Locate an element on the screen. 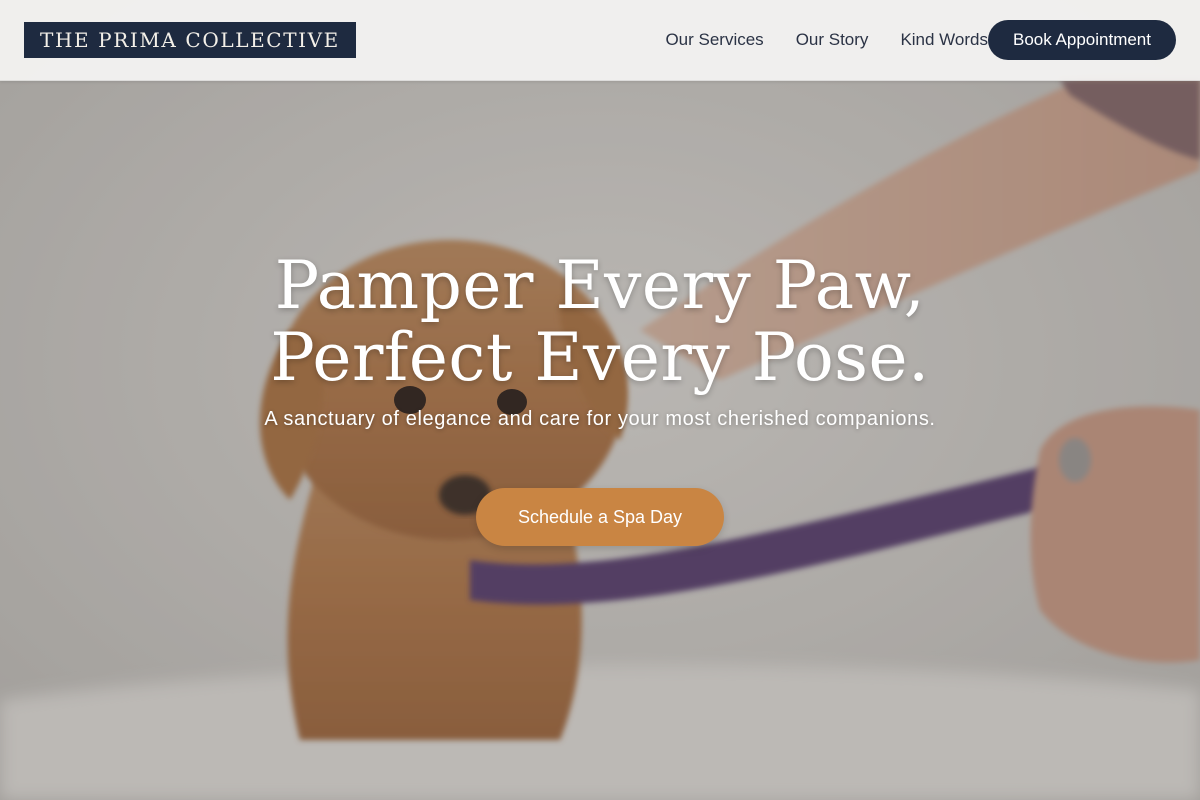  hero-headline-line-1: Pamper Every Paw, is located at coordinates (600, 285).